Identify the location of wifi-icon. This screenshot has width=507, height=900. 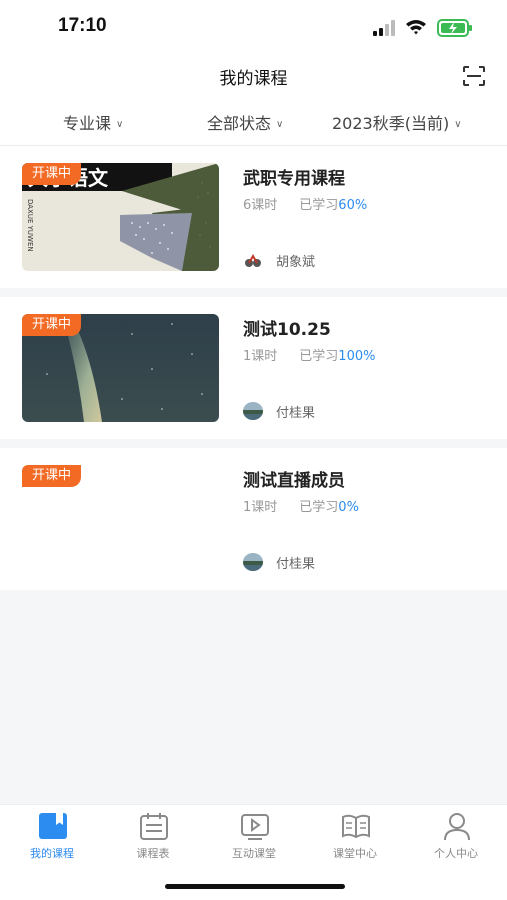
(416, 27).